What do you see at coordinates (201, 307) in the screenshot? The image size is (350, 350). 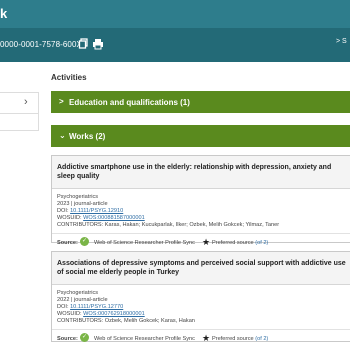 I see `work-doi-row: DOI: 10.1111/PSYG.12770` at bounding box center [201, 307].